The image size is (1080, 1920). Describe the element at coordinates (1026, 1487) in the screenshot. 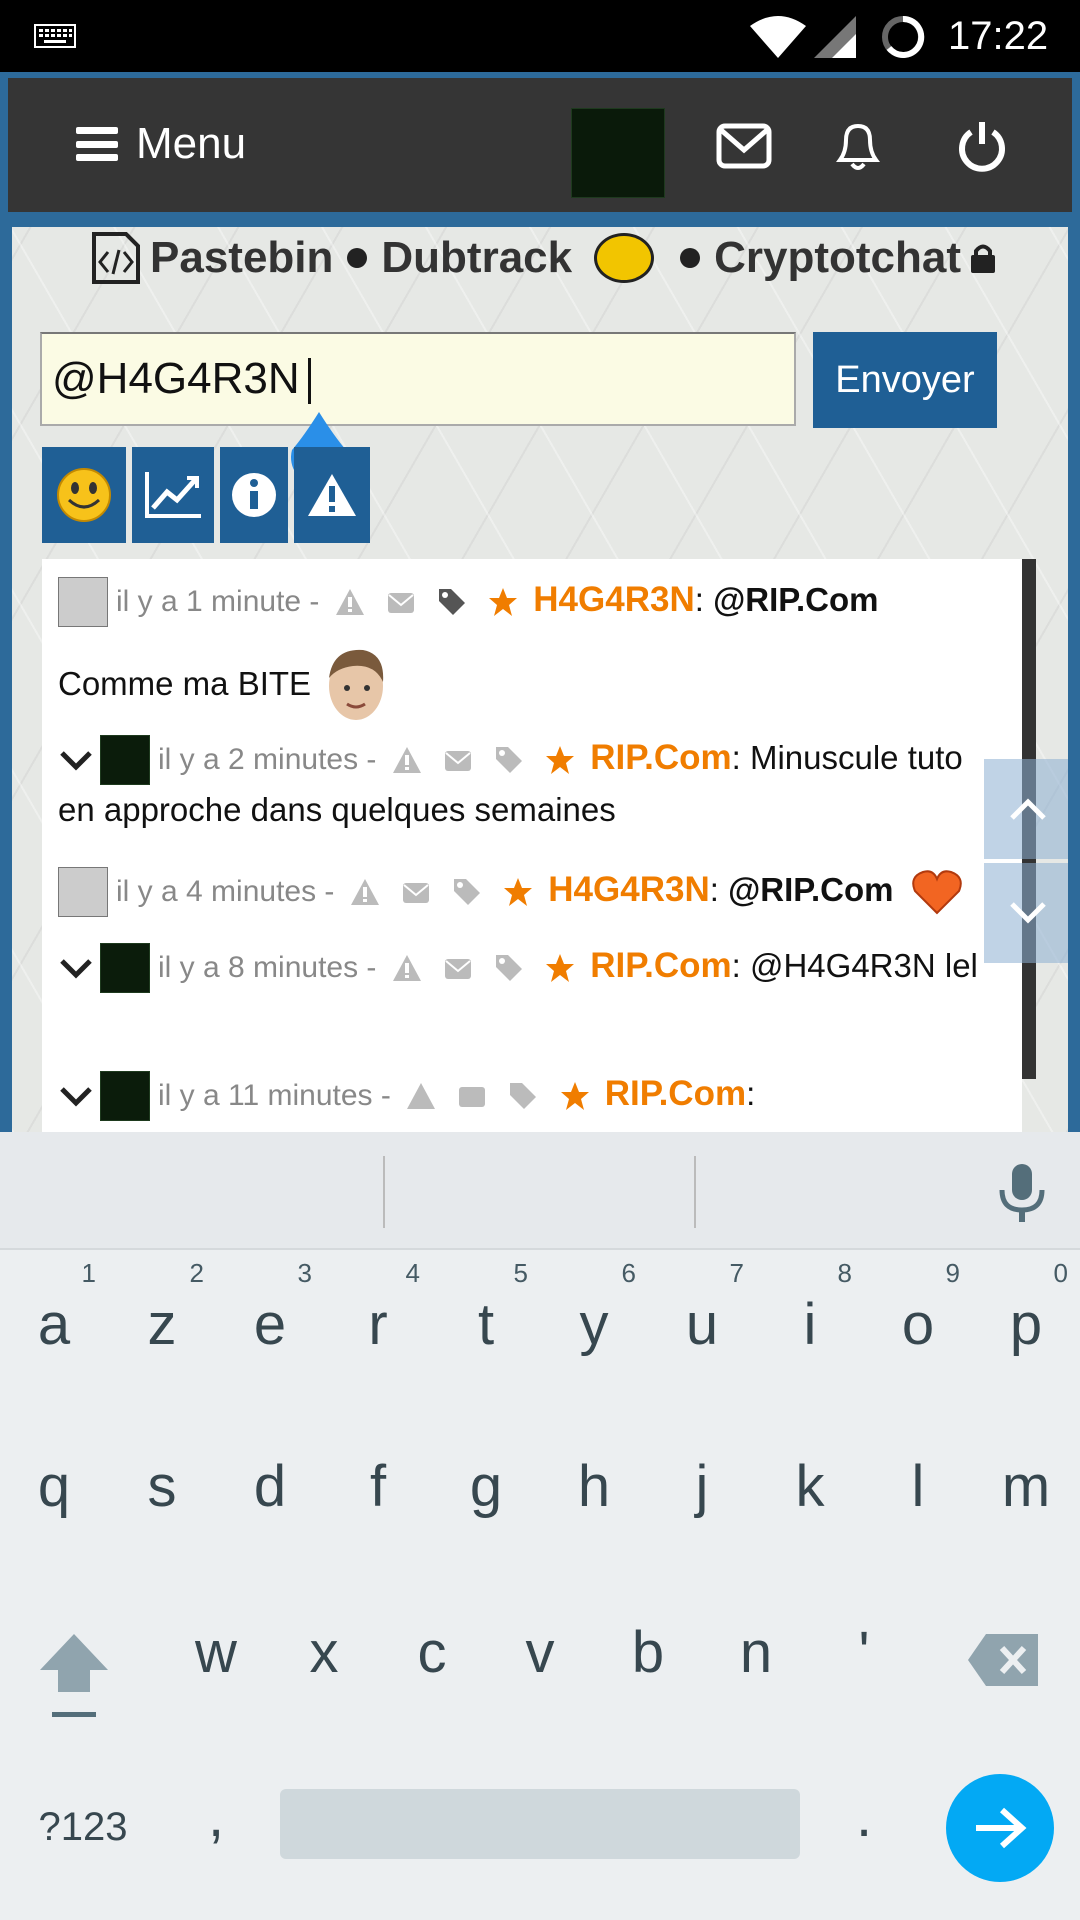

I see `key-m: m` at that location.